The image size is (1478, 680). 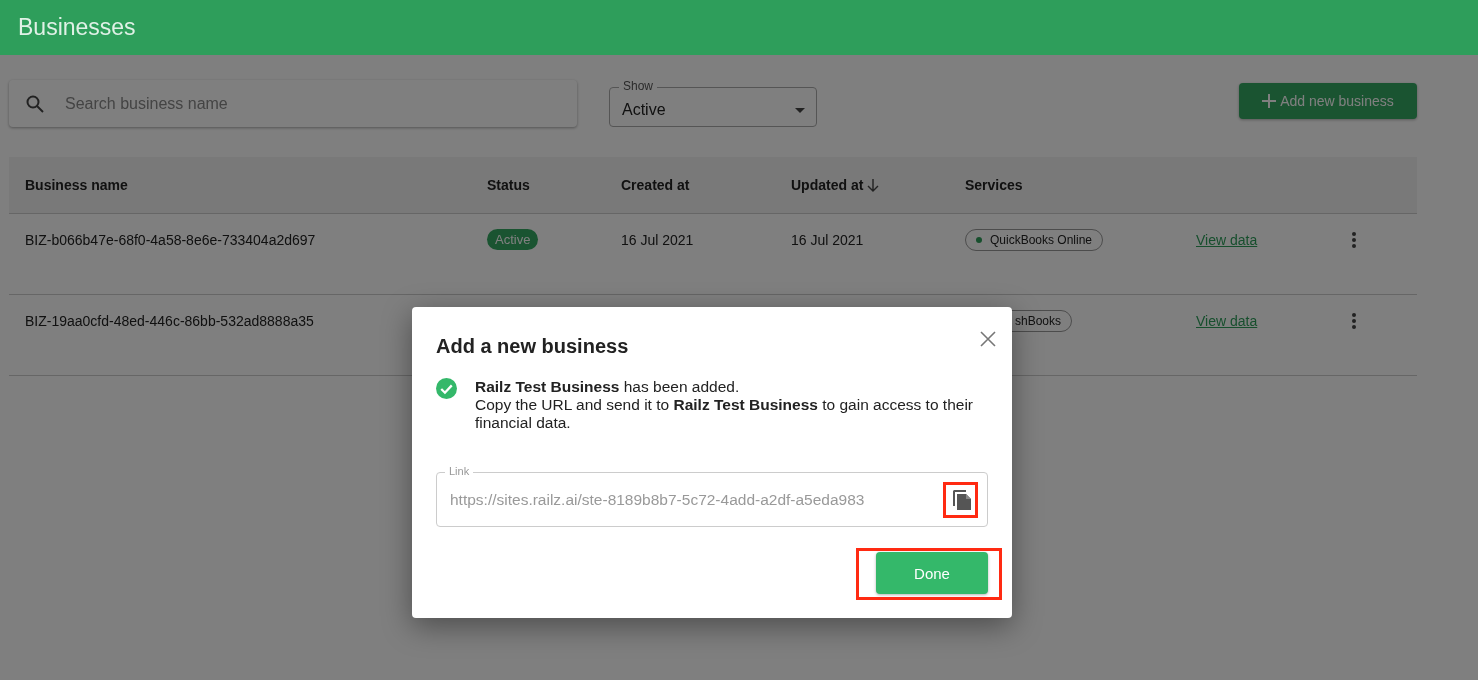 What do you see at coordinates (293, 103) in the screenshot?
I see `search-field: Search business name` at bounding box center [293, 103].